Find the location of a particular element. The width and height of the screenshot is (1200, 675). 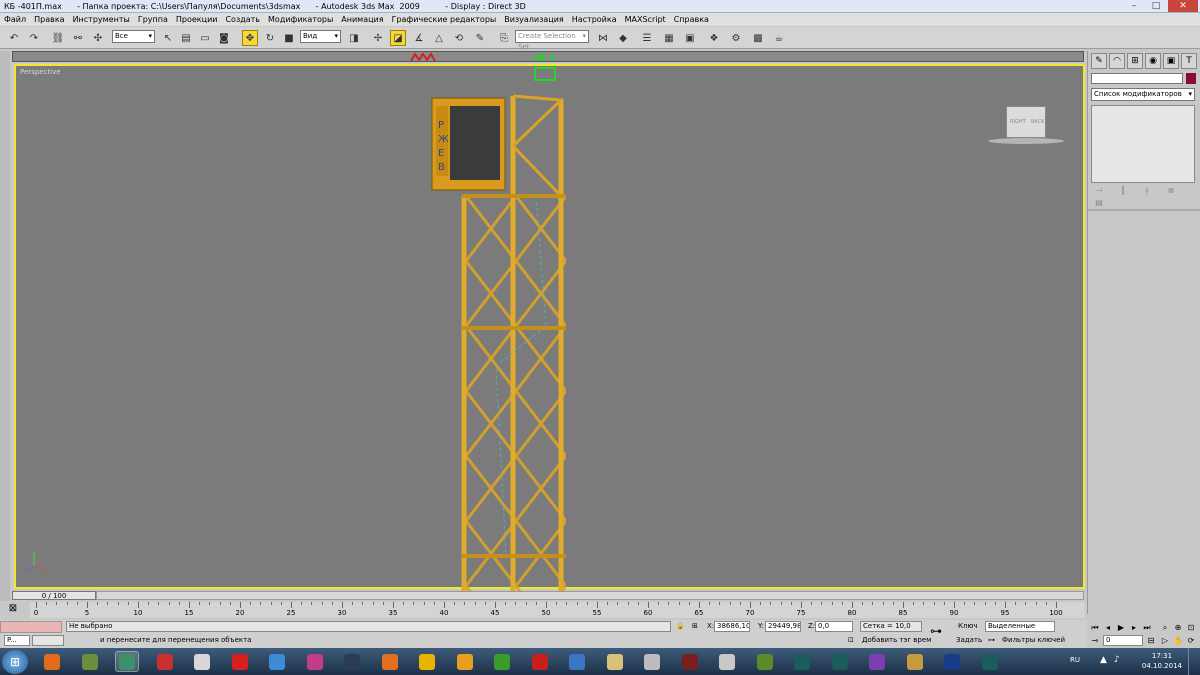

next-frame-icon: ▸ is located at coordinates (1134, 627).